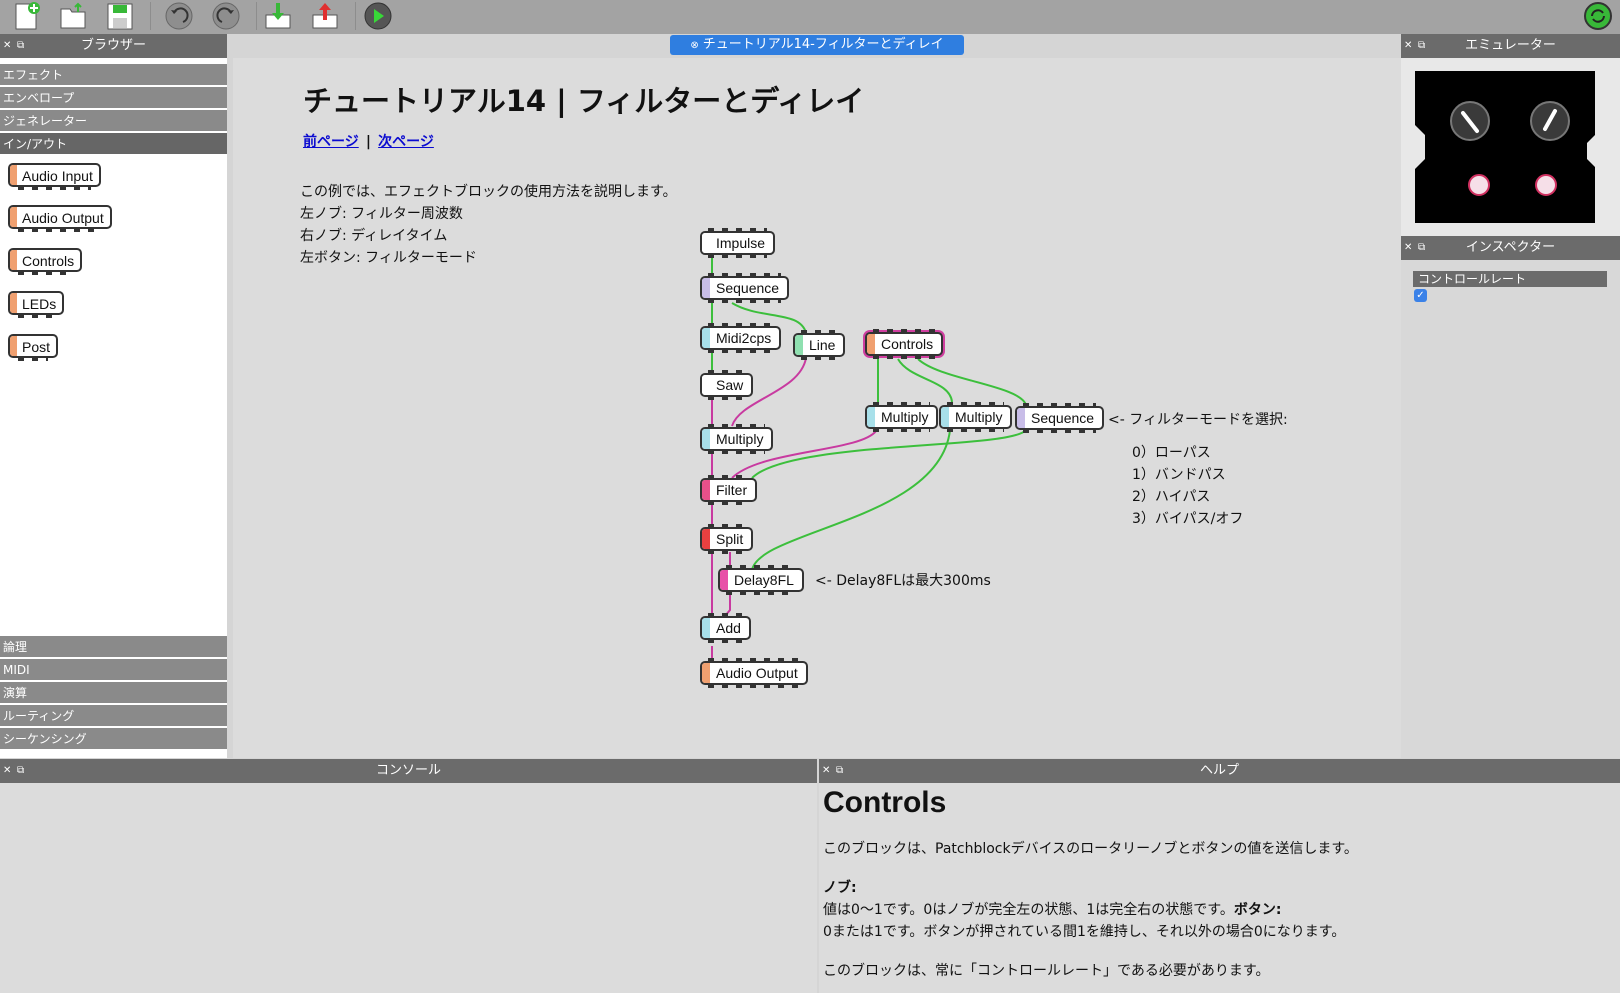 The image size is (1620, 993). What do you see at coordinates (1420, 295) in the screenshot?
I see `control-rate-checkbox: ✓` at bounding box center [1420, 295].